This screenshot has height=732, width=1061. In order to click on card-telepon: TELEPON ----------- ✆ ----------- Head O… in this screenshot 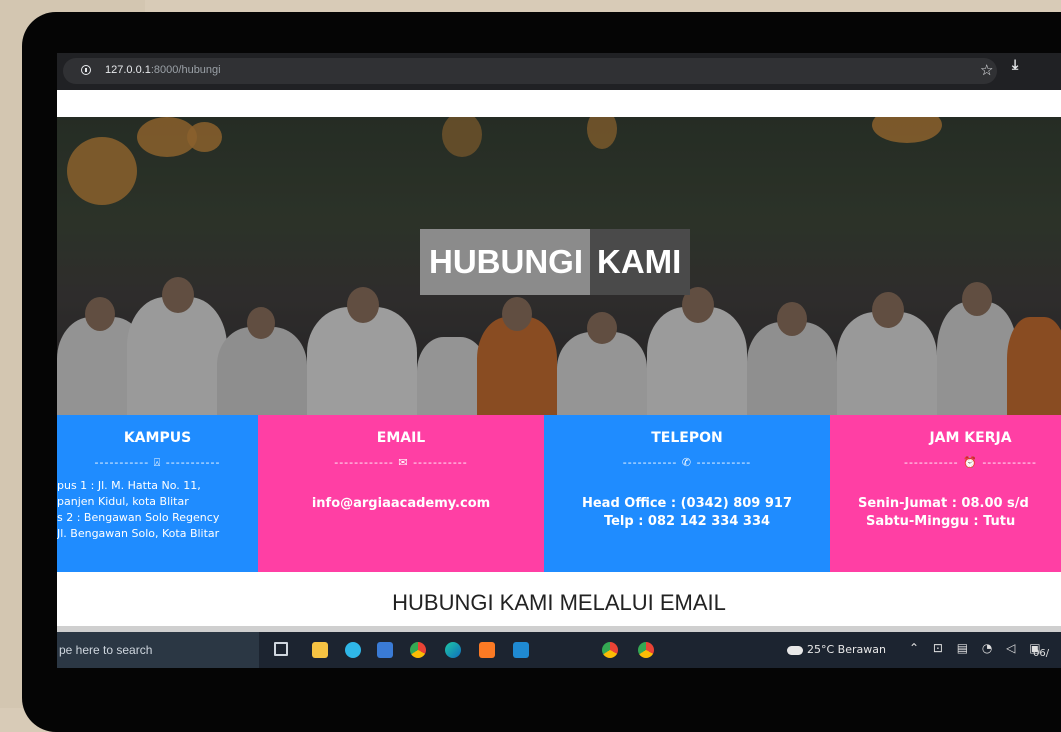, I will do `click(687, 493)`.